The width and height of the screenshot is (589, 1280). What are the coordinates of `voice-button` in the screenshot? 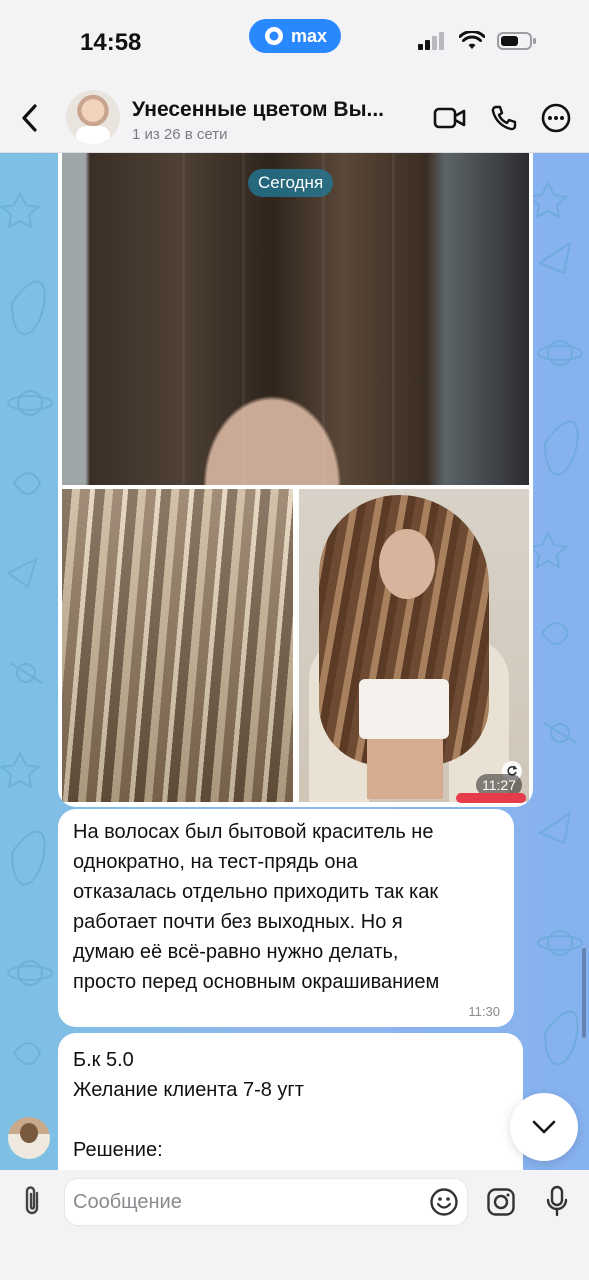 It's located at (557, 1201).